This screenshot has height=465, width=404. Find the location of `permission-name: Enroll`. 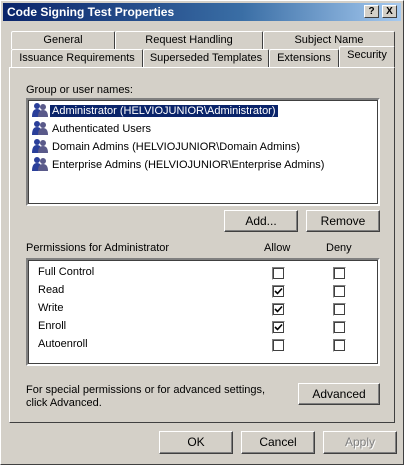

permission-name: Enroll is located at coordinates (52, 326).